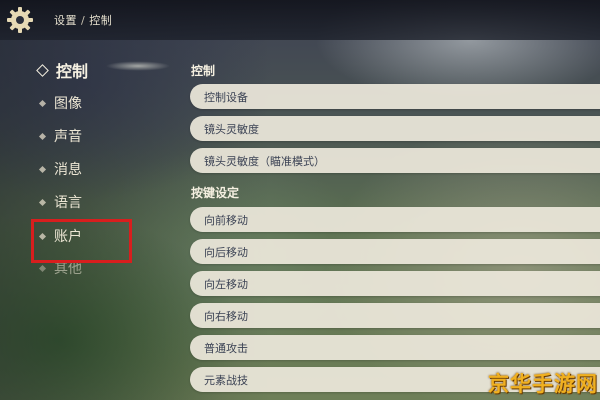 The width and height of the screenshot is (600, 400). What do you see at coordinates (20, 20) in the screenshot?
I see `gear-icon` at bounding box center [20, 20].